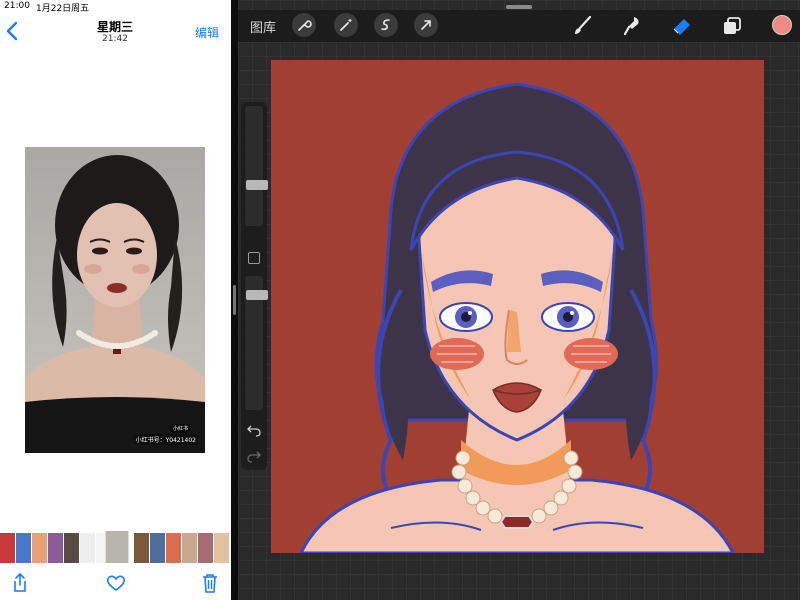  What do you see at coordinates (256, 166) in the screenshot?
I see `brush-size-slider` at bounding box center [256, 166].